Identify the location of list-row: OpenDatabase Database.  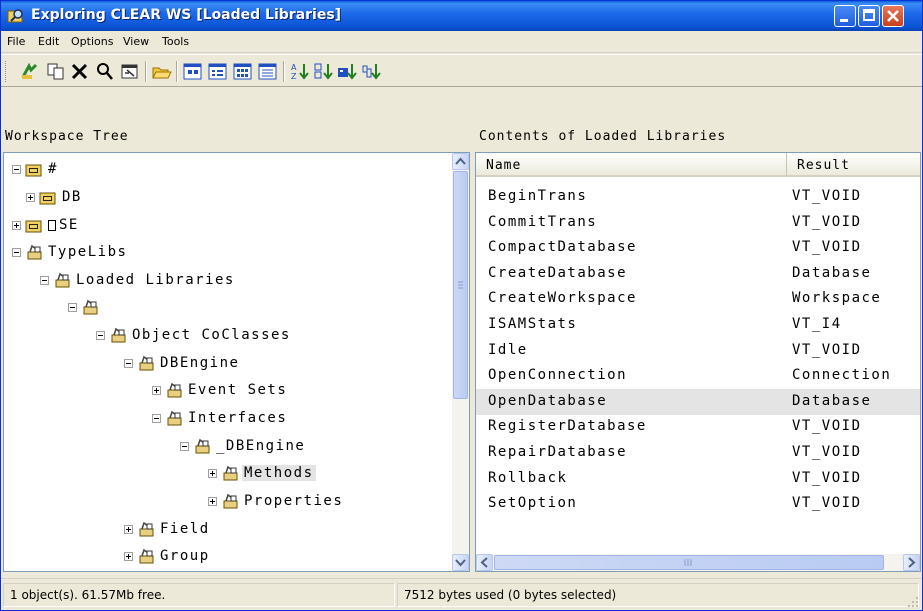
(698, 401).